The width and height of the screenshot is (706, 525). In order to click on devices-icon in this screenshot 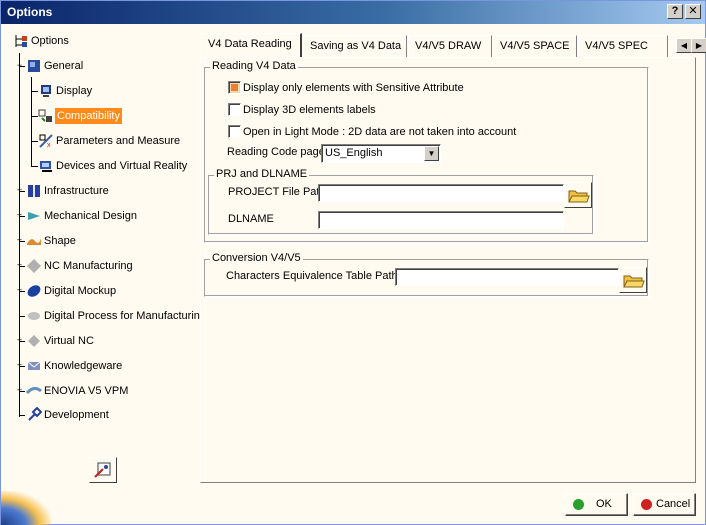, I will do `click(46, 166)`.